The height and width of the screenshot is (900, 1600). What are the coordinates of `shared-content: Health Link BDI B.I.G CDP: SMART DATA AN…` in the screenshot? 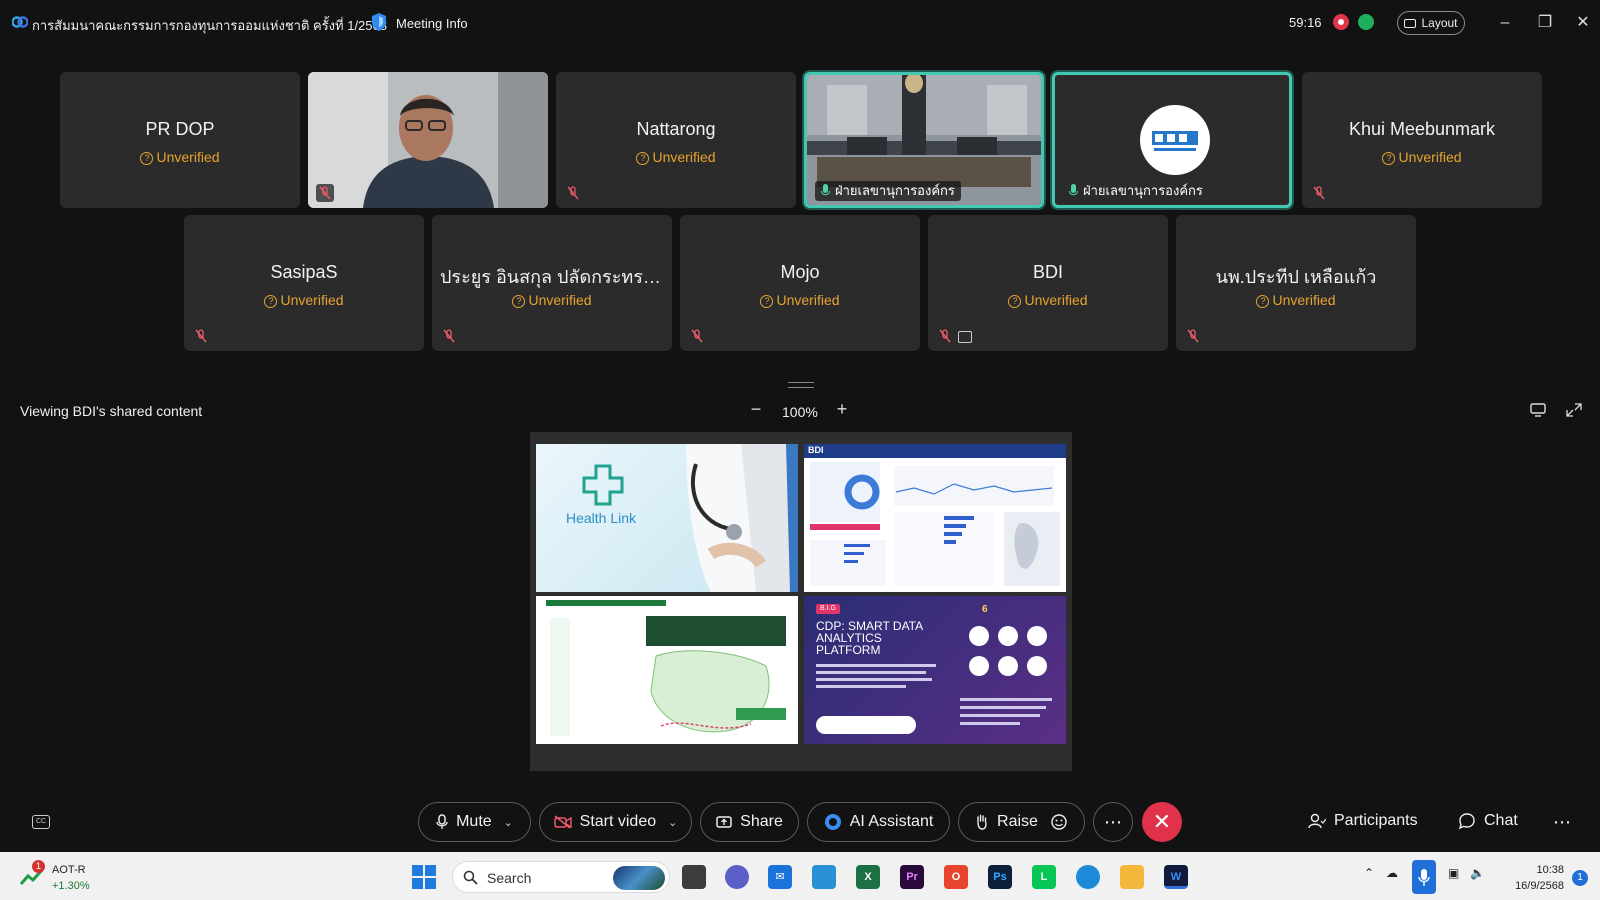 It's located at (801, 601).